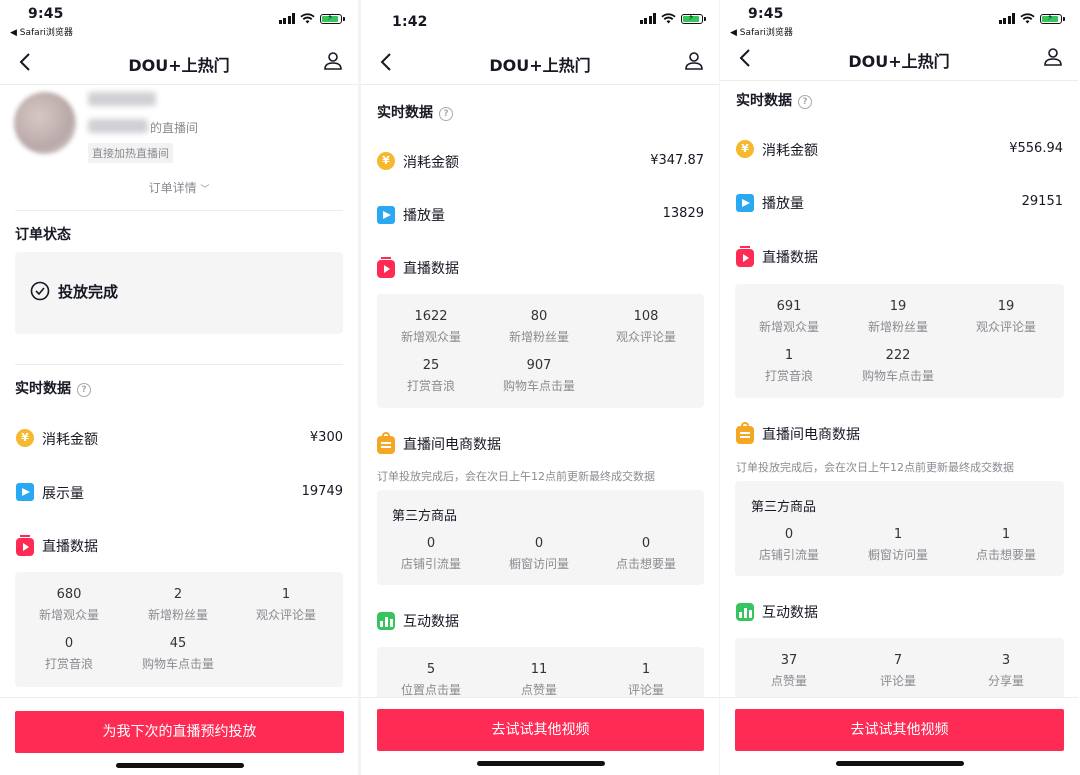  Describe the element at coordinates (40, 291) in the screenshot. I see `check-circle-icon` at that location.